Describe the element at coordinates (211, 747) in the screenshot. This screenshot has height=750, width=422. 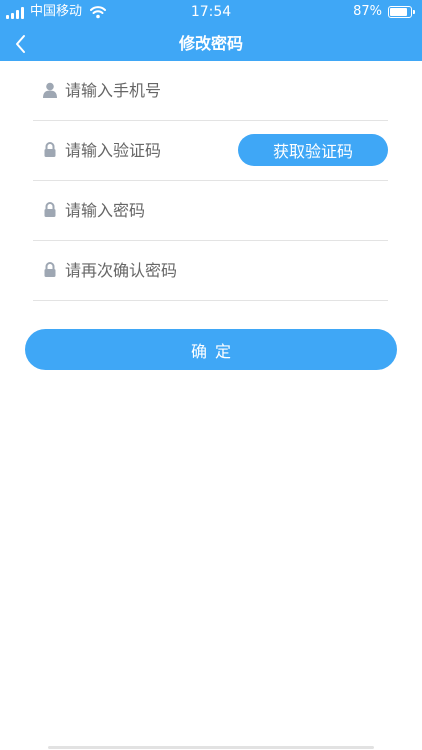
I see `home-indicator` at that location.